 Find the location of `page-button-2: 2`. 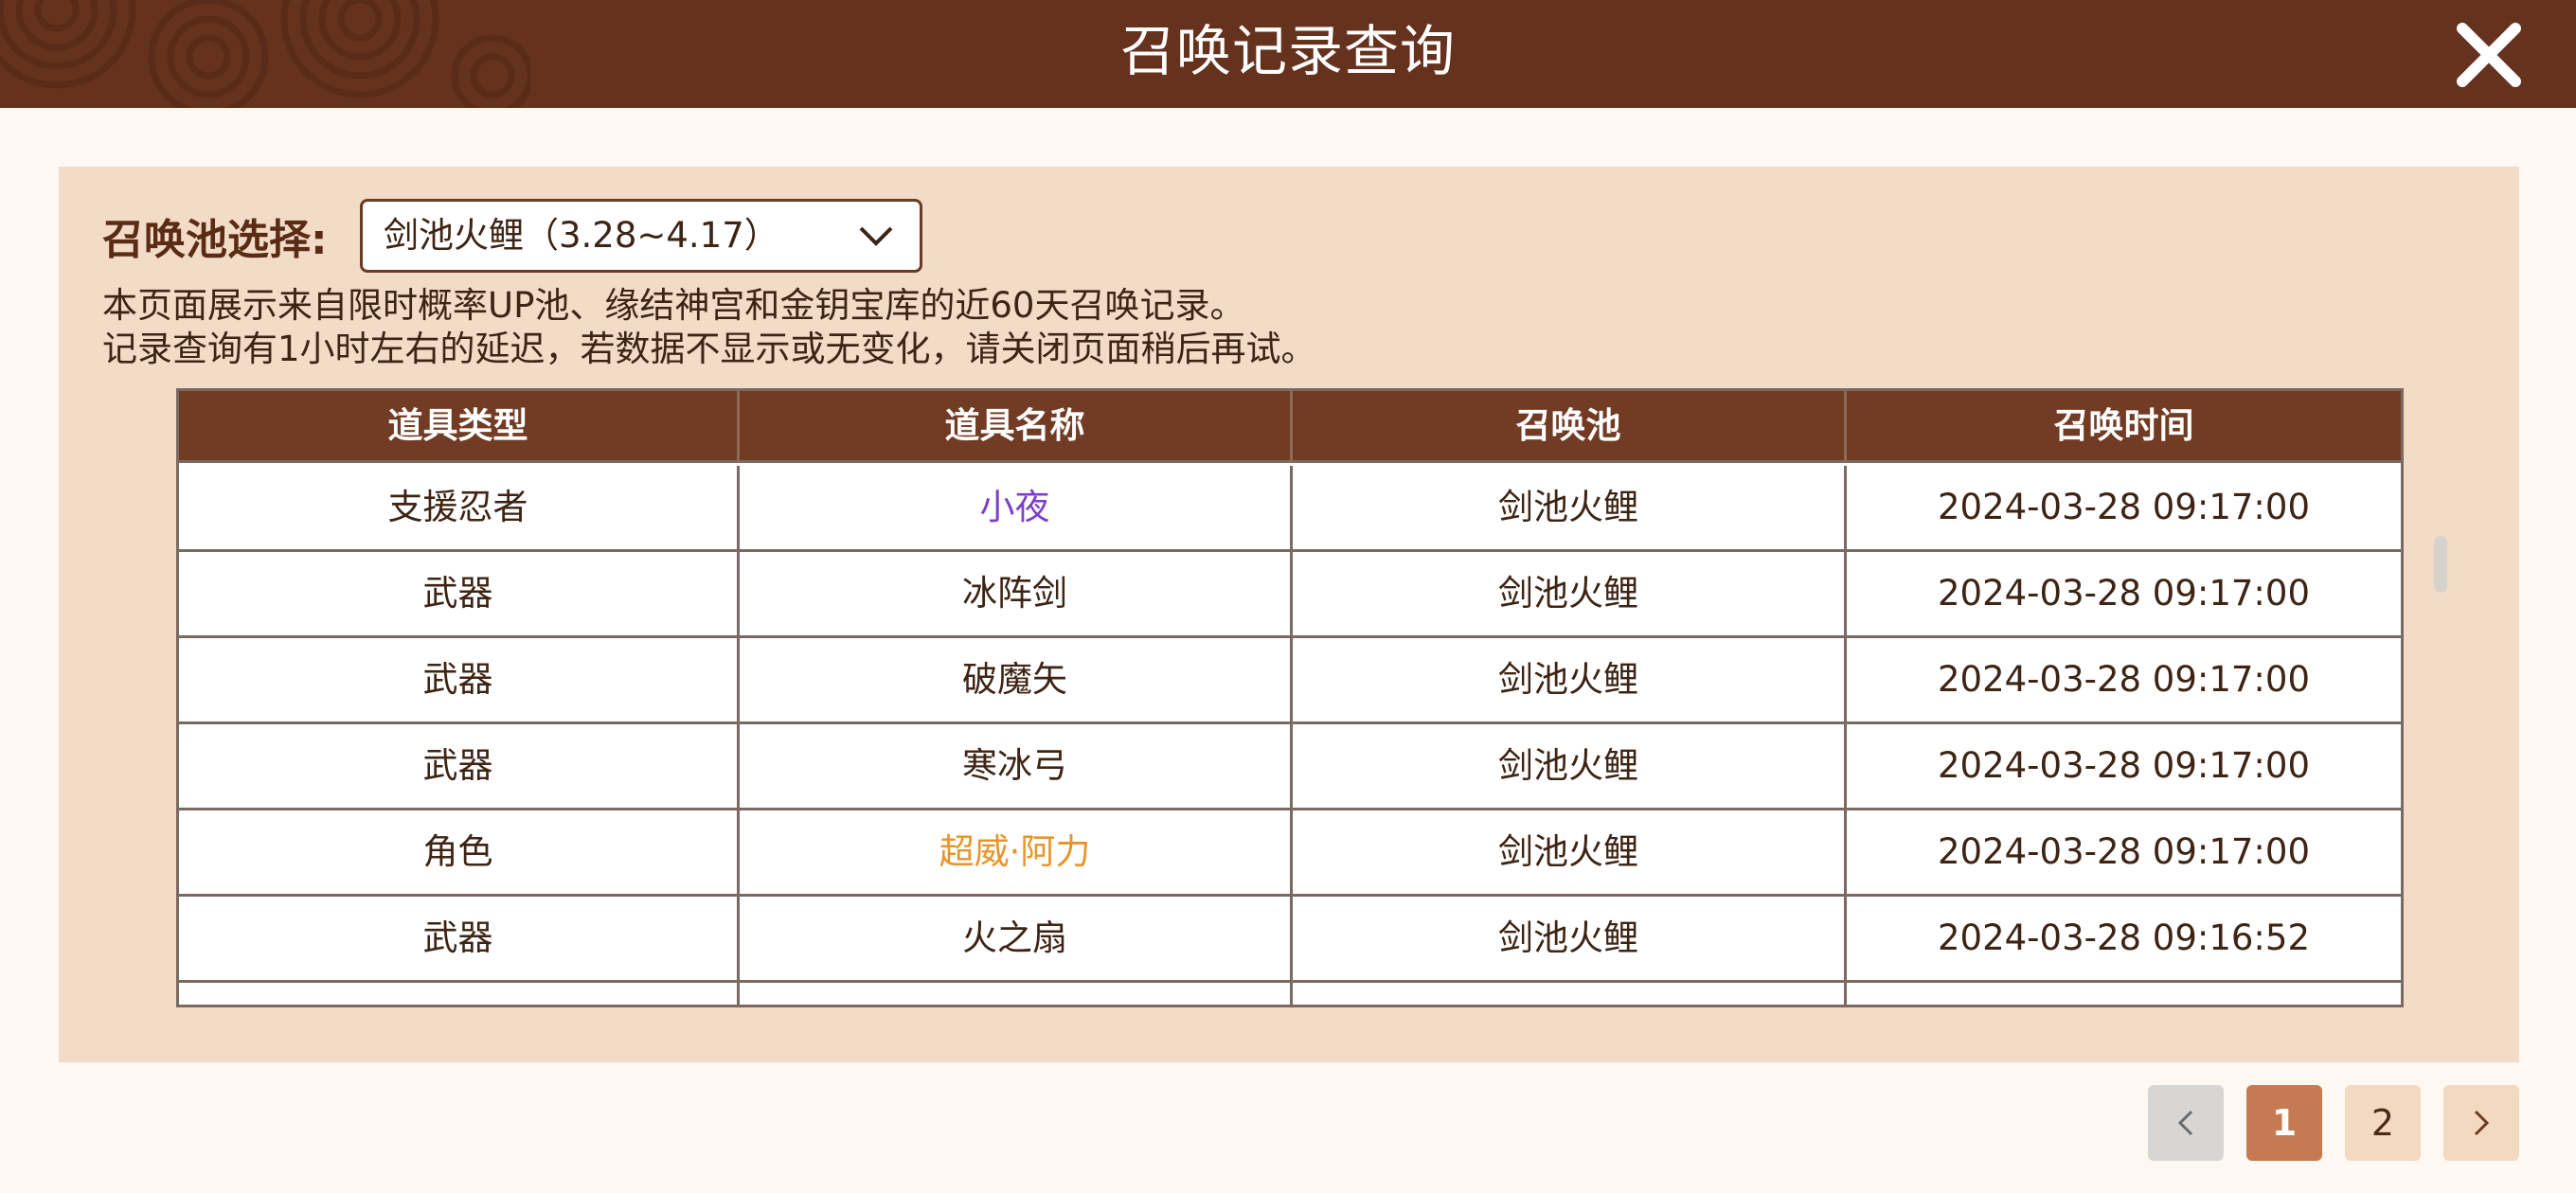

page-button-2: 2 is located at coordinates (2383, 1123).